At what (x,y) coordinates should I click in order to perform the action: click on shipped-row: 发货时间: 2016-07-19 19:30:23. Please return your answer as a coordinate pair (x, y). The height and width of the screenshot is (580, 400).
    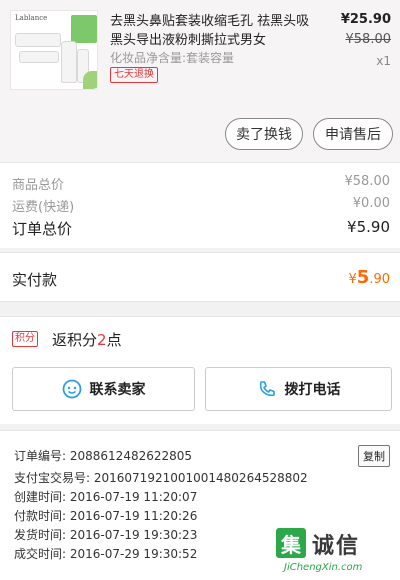
    Looking at the image, I should click on (105, 534).